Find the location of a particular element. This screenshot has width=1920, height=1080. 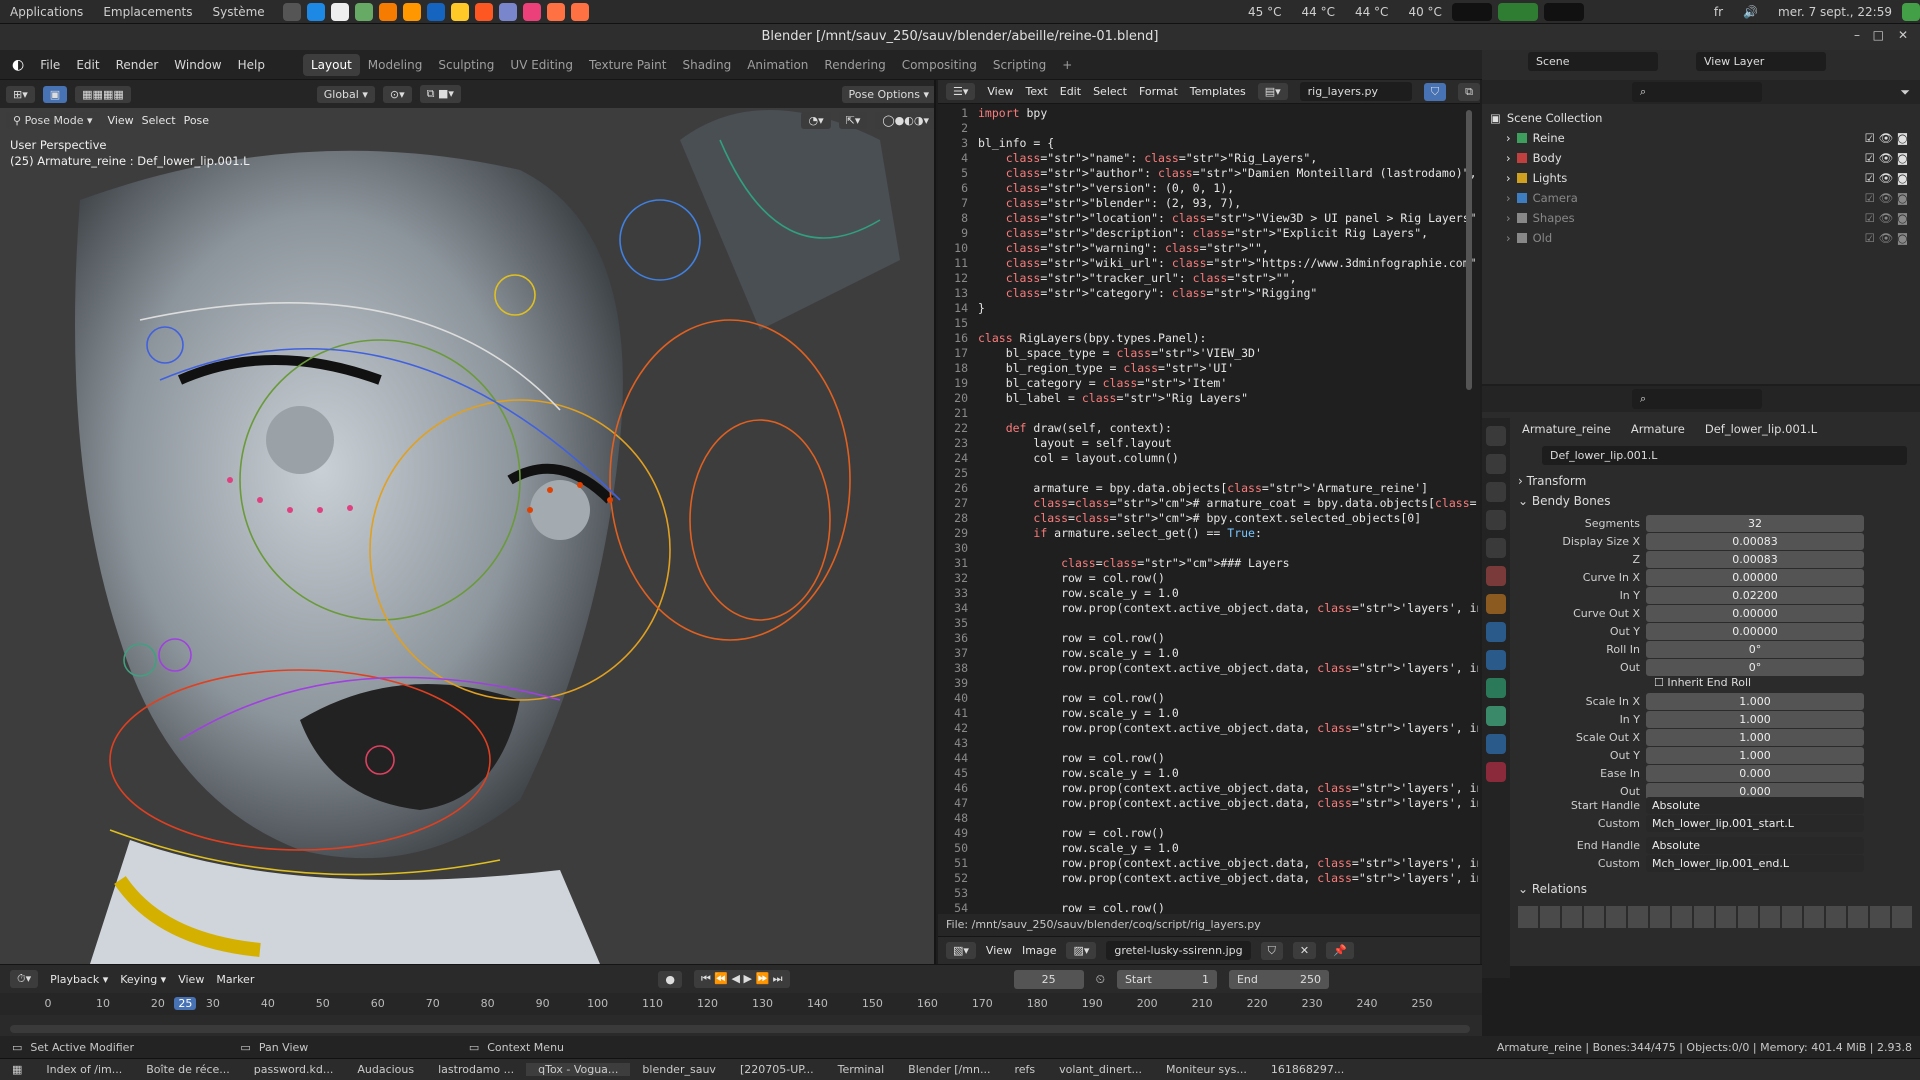

object-tab-icon is located at coordinates (1496, 604).